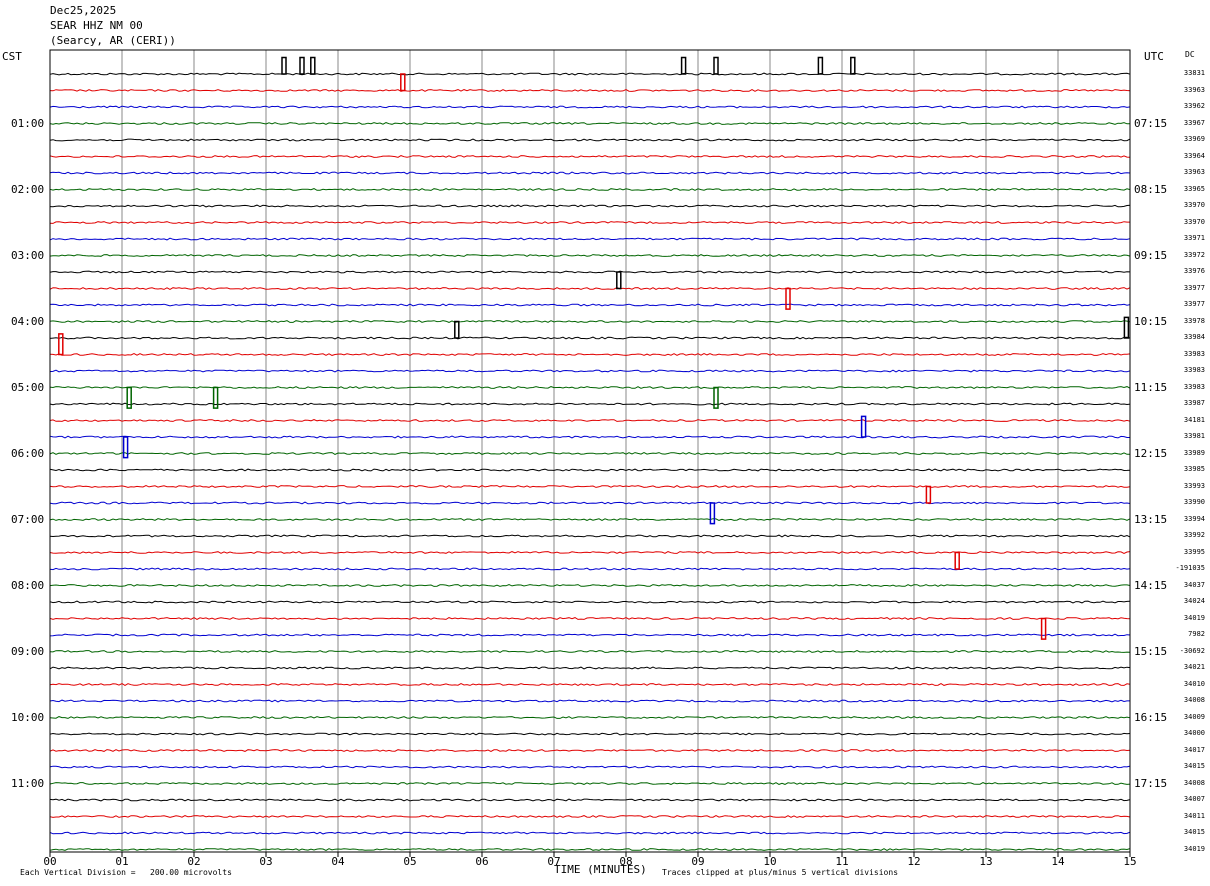  I want to click on x-tick-label: 12, so click(913, 861).